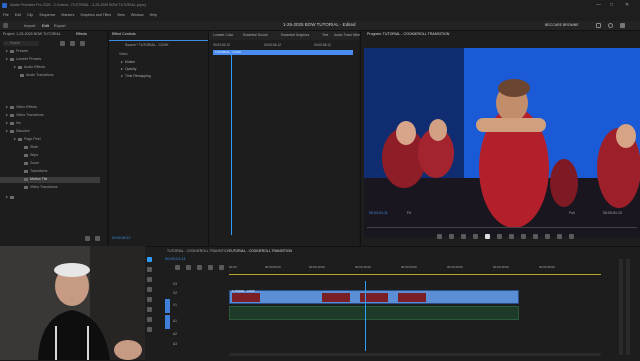 The height and width of the screenshot is (361, 640). I want to click on track-header-v3: V3, so click(196, 285).